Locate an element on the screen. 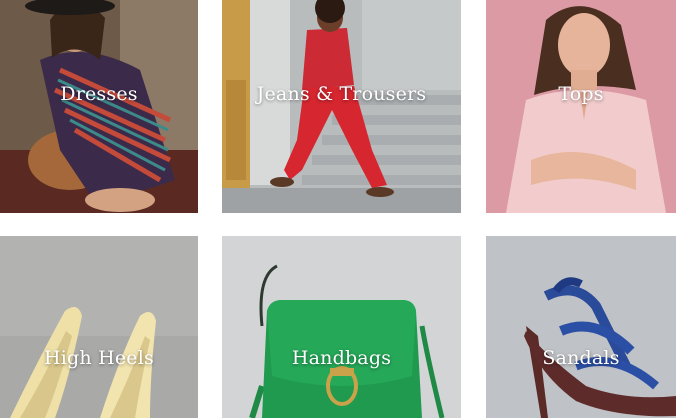 The width and height of the screenshot is (676, 418). dresses-photo is located at coordinates (99, 106).